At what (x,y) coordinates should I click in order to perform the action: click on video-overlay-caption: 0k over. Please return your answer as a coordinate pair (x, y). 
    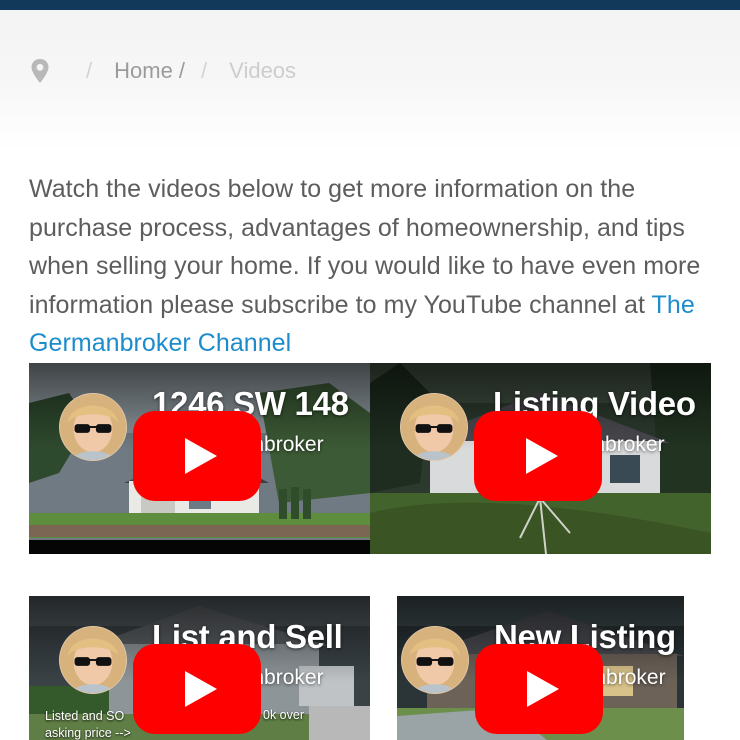
    Looking at the image, I should click on (283, 715).